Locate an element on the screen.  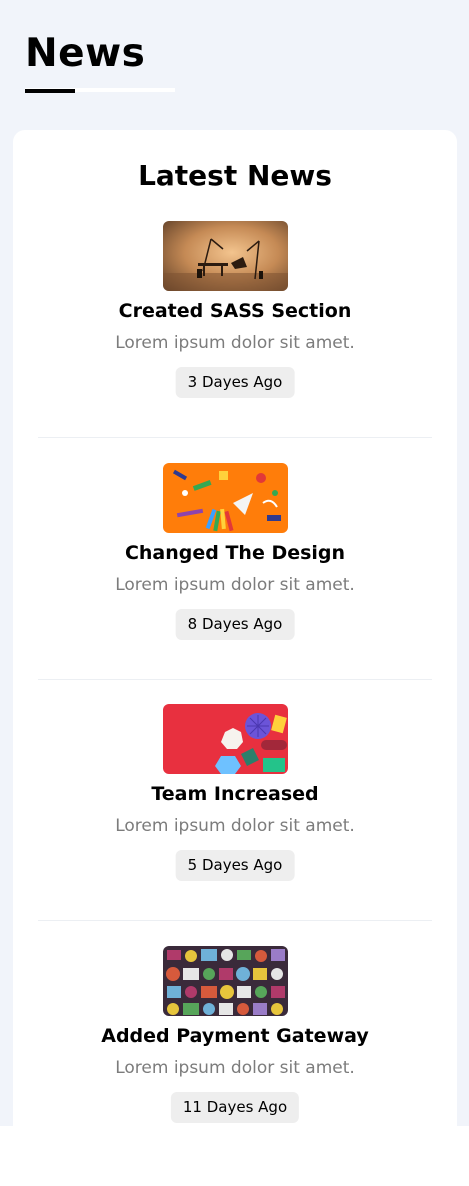
news-item-age-badge: 11 Dayes Ago is located at coordinates (235, 1107).